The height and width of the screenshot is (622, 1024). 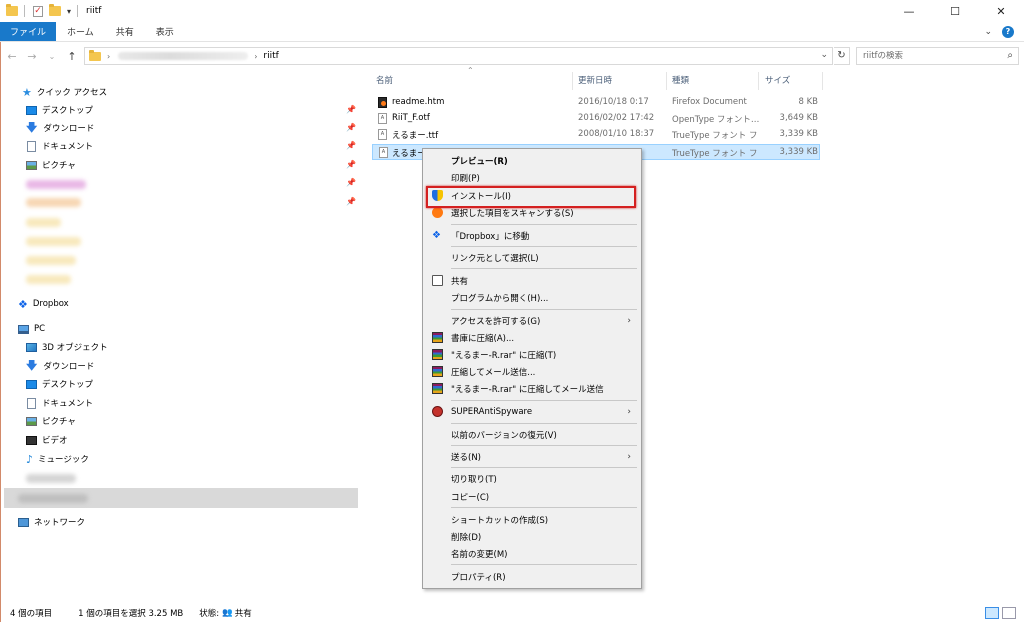 I want to click on customize-toolbar-chevron-icon: ▾, so click(x=69, y=11).